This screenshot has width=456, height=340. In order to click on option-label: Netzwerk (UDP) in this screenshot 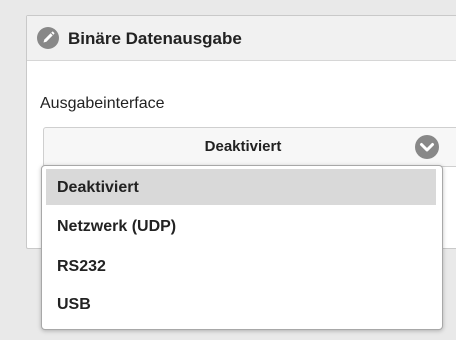, I will do `click(117, 226)`.